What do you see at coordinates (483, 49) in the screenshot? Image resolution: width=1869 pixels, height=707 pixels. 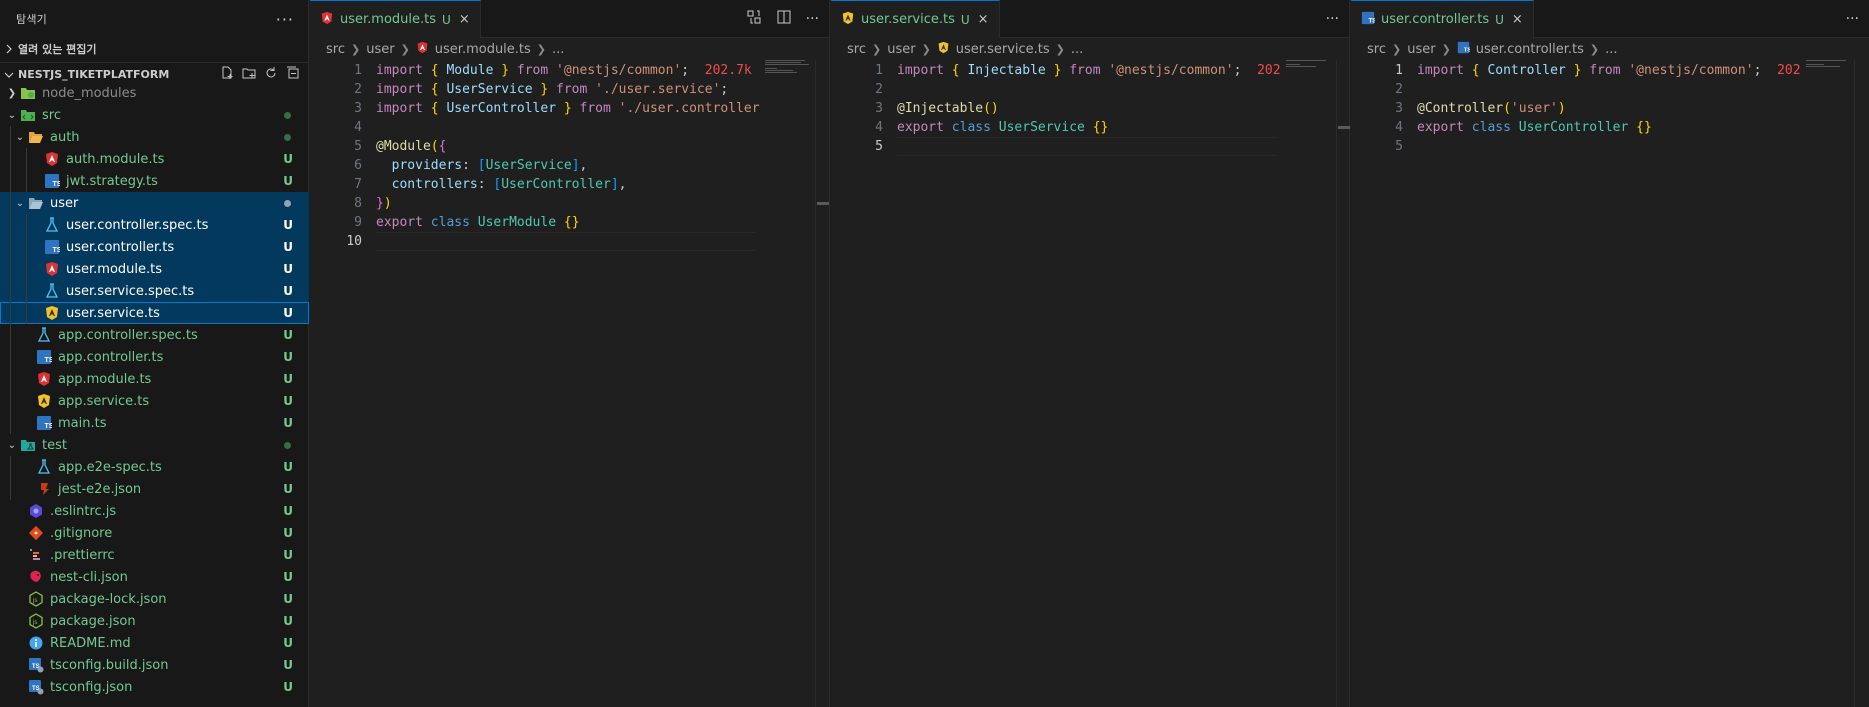 I see `breadcrumb-item: user.module.ts` at bounding box center [483, 49].